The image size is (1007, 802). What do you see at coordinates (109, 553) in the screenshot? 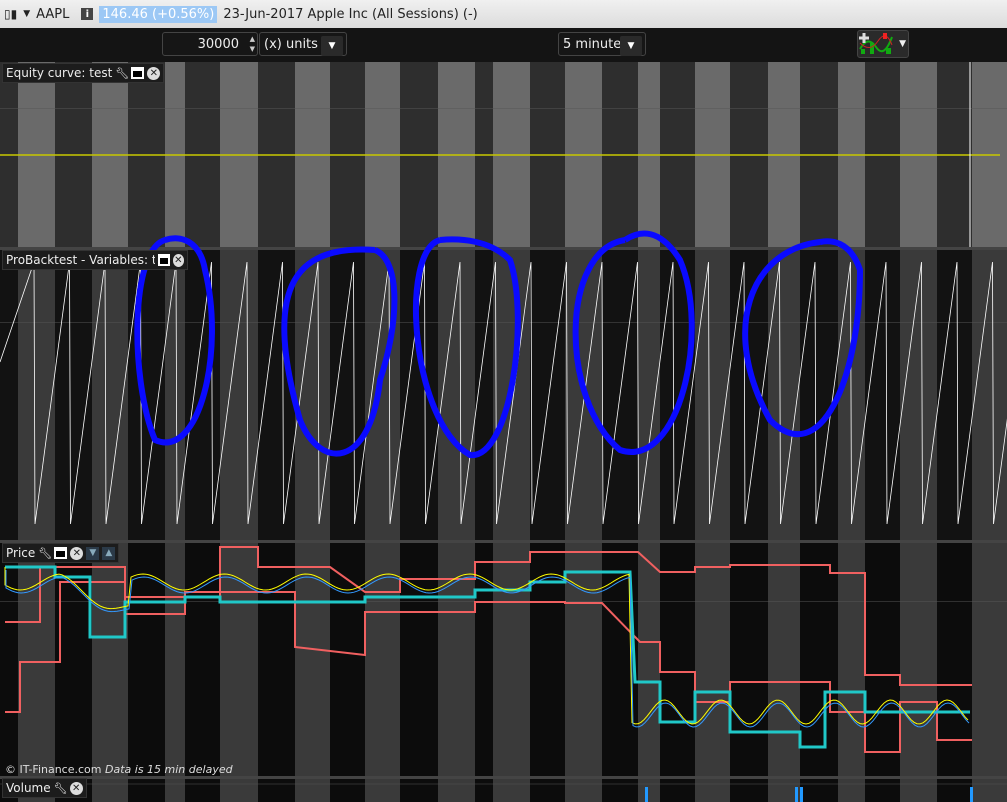
I see `move-up-icon: ▲` at bounding box center [109, 553].